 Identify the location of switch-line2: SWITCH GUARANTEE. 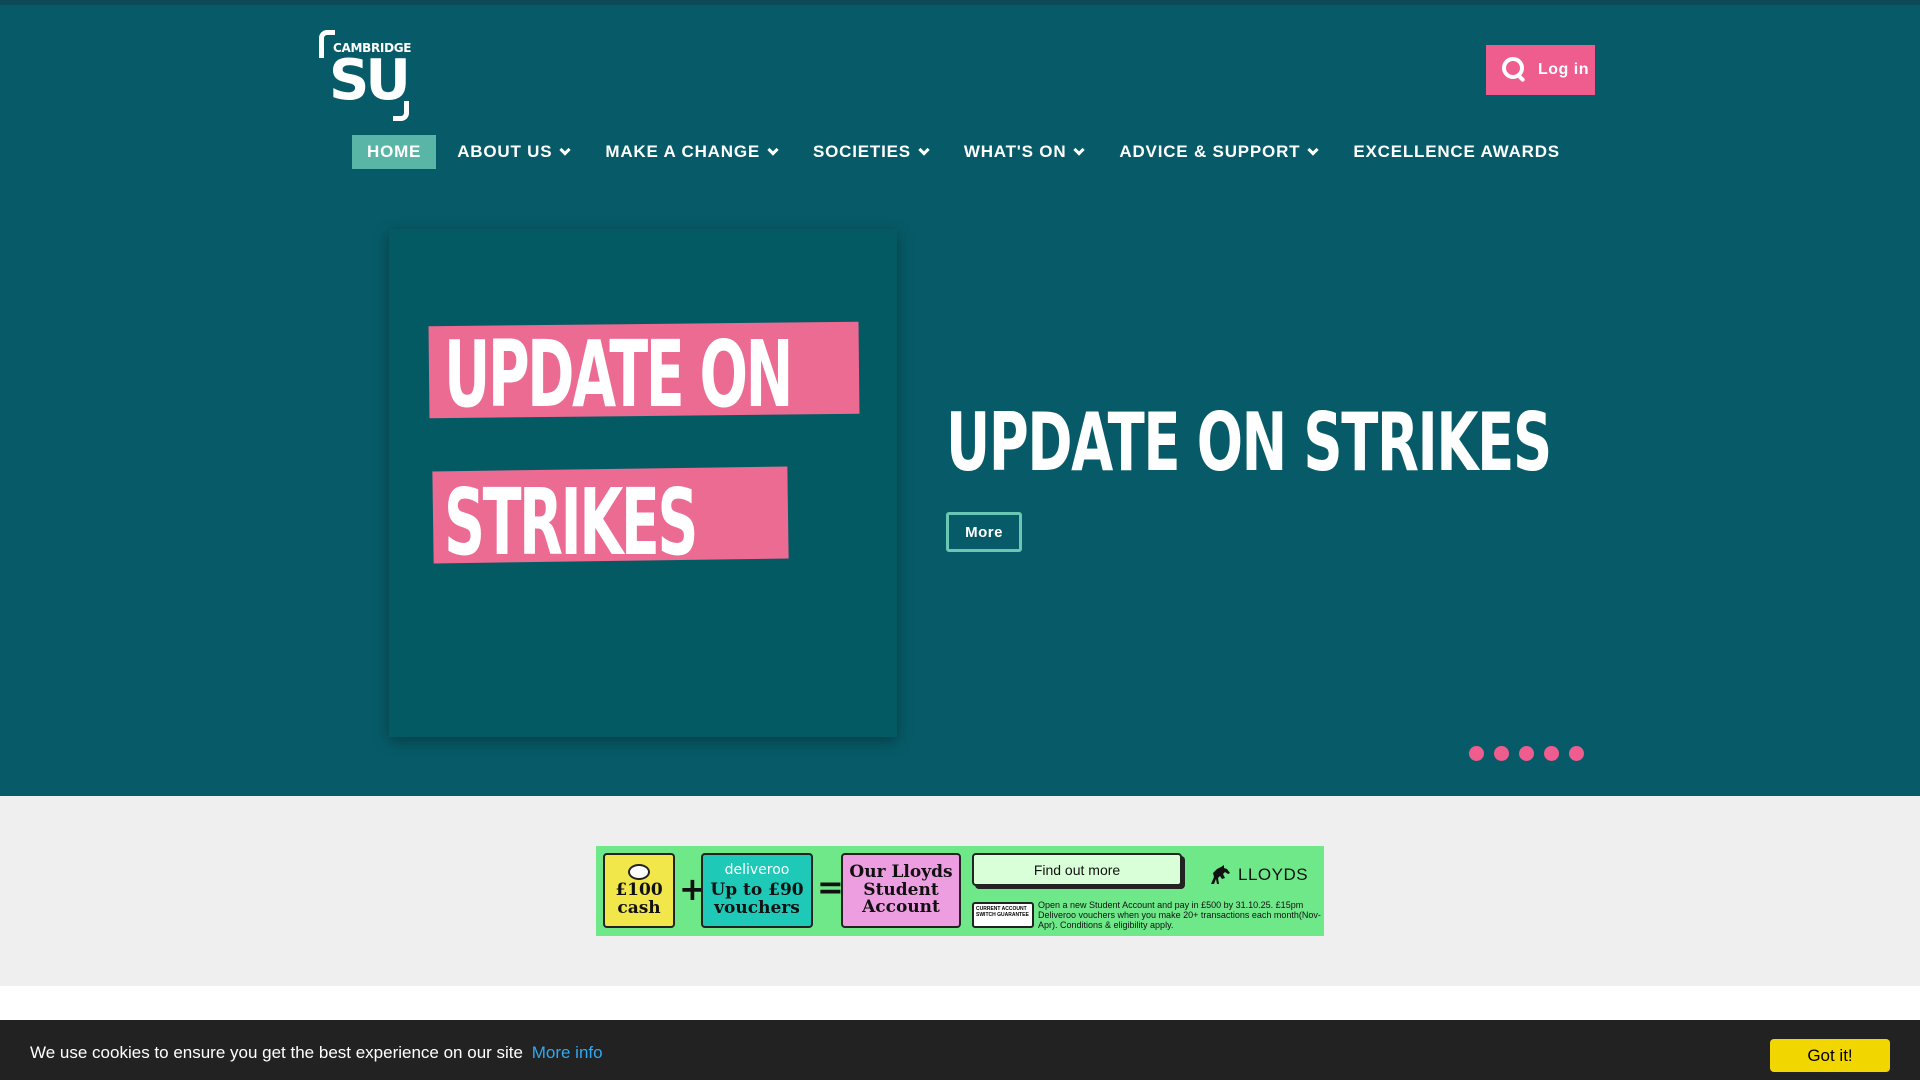
(1002, 915).